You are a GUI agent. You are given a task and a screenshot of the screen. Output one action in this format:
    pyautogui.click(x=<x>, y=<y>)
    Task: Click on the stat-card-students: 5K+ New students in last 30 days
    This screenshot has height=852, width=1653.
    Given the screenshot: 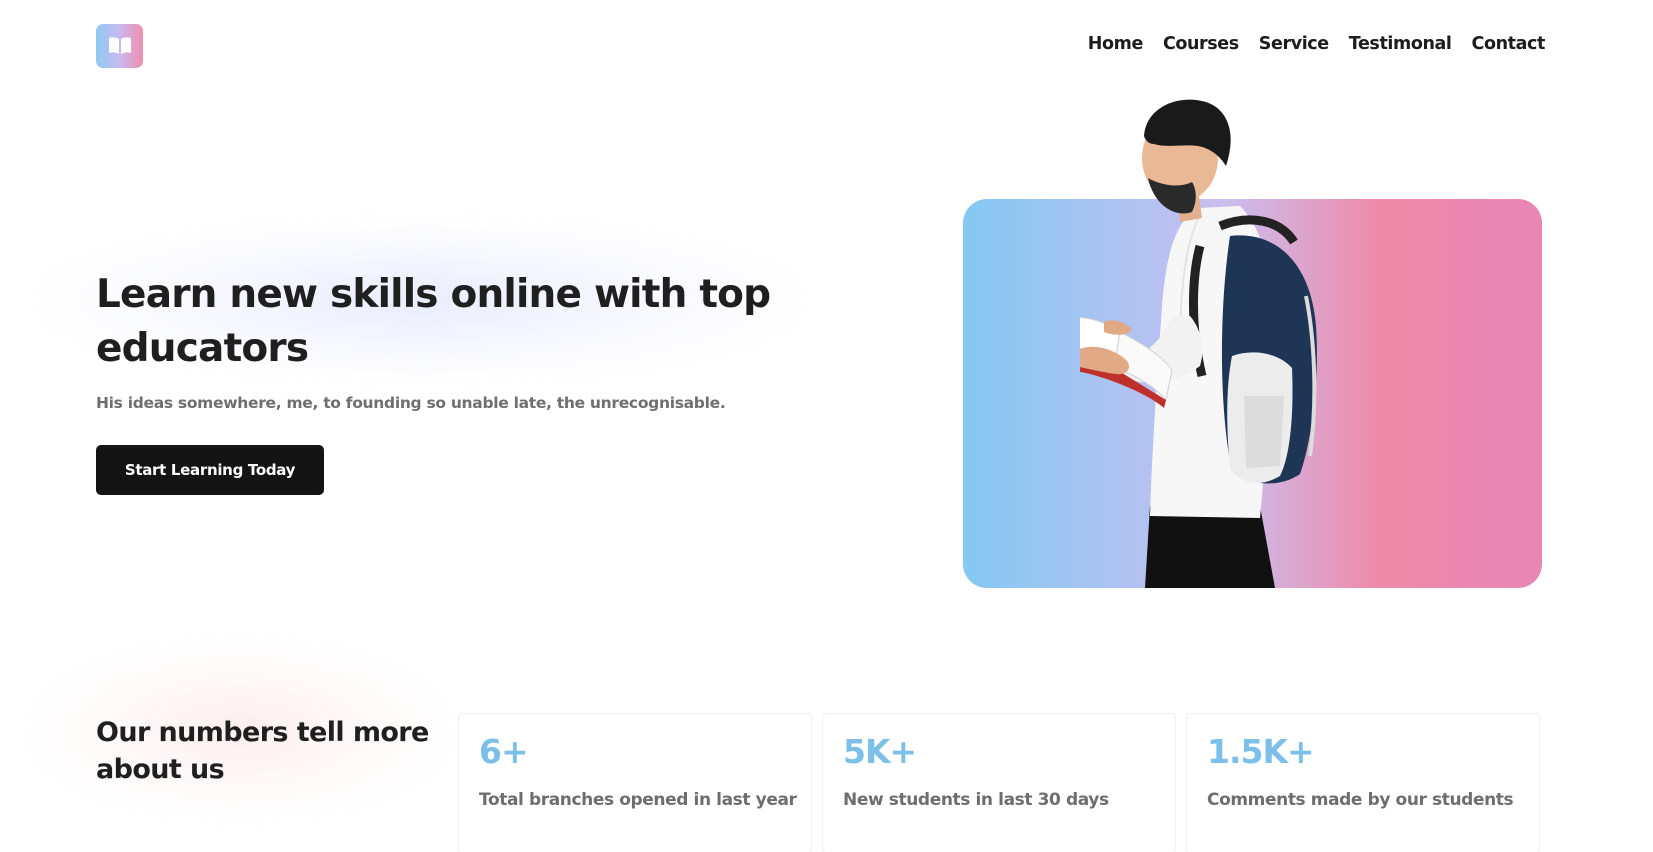 What is the action you would take?
    pyautogui.click(x=999, y=782)
    